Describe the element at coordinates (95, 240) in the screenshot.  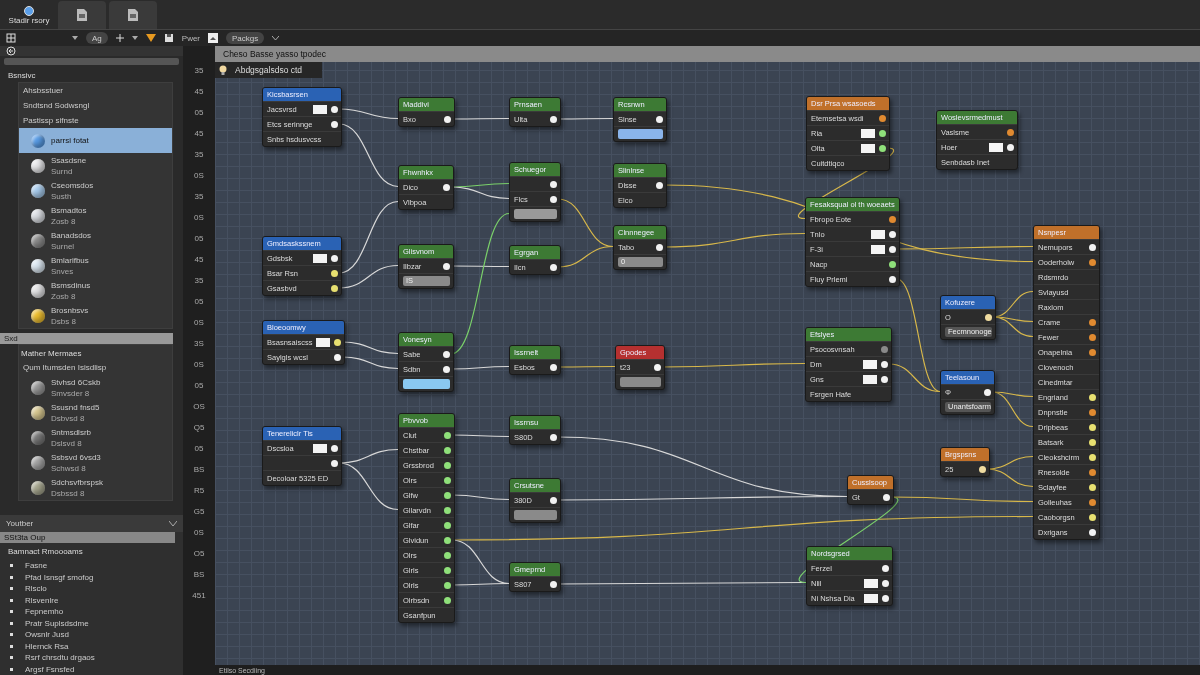
I see `material-item: Banadsdos Surnel` at that location.